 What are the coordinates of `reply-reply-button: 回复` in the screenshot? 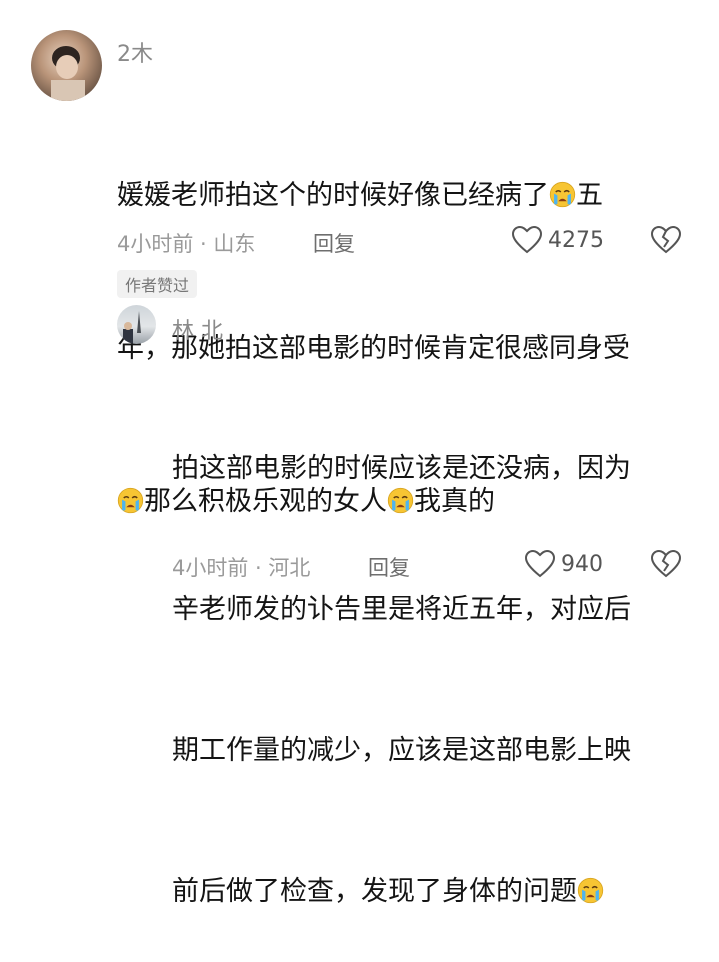 It's located at (389, 567).